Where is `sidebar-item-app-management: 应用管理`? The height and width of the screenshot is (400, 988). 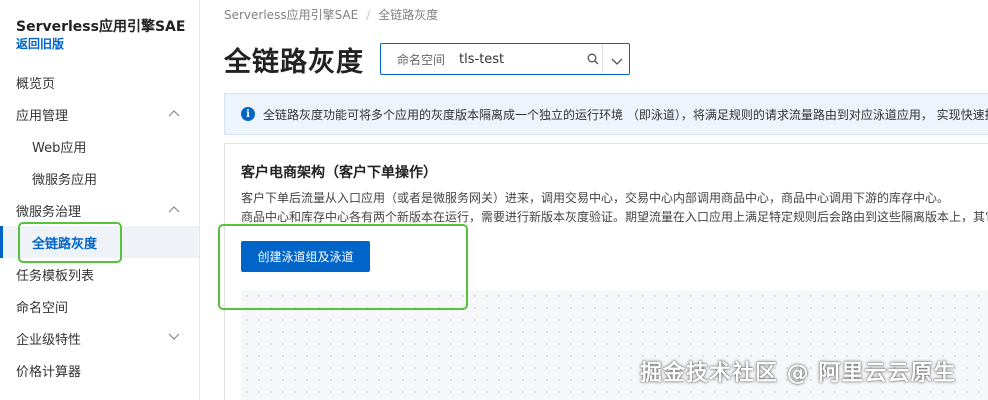 sidebar-item-app-management: 应用管理 is located at coordinates (99, 114).